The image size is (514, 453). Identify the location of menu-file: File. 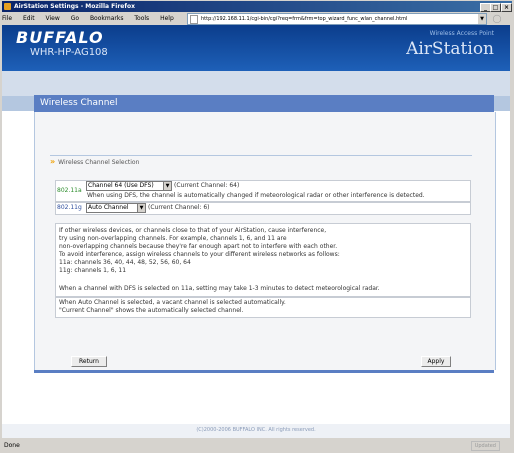
(7, 18).